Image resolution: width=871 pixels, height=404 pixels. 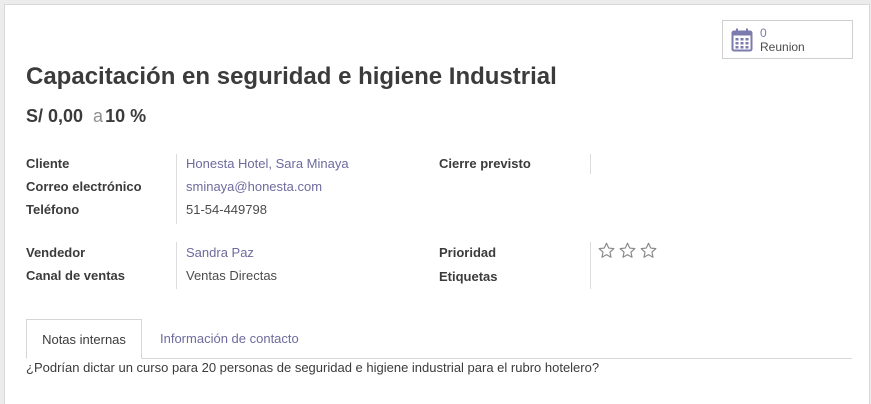 What do you see at coordinates (226, 209) in the screenshot?
I see `phone-field: 51-54-449798` at bounding box center [226, 209].